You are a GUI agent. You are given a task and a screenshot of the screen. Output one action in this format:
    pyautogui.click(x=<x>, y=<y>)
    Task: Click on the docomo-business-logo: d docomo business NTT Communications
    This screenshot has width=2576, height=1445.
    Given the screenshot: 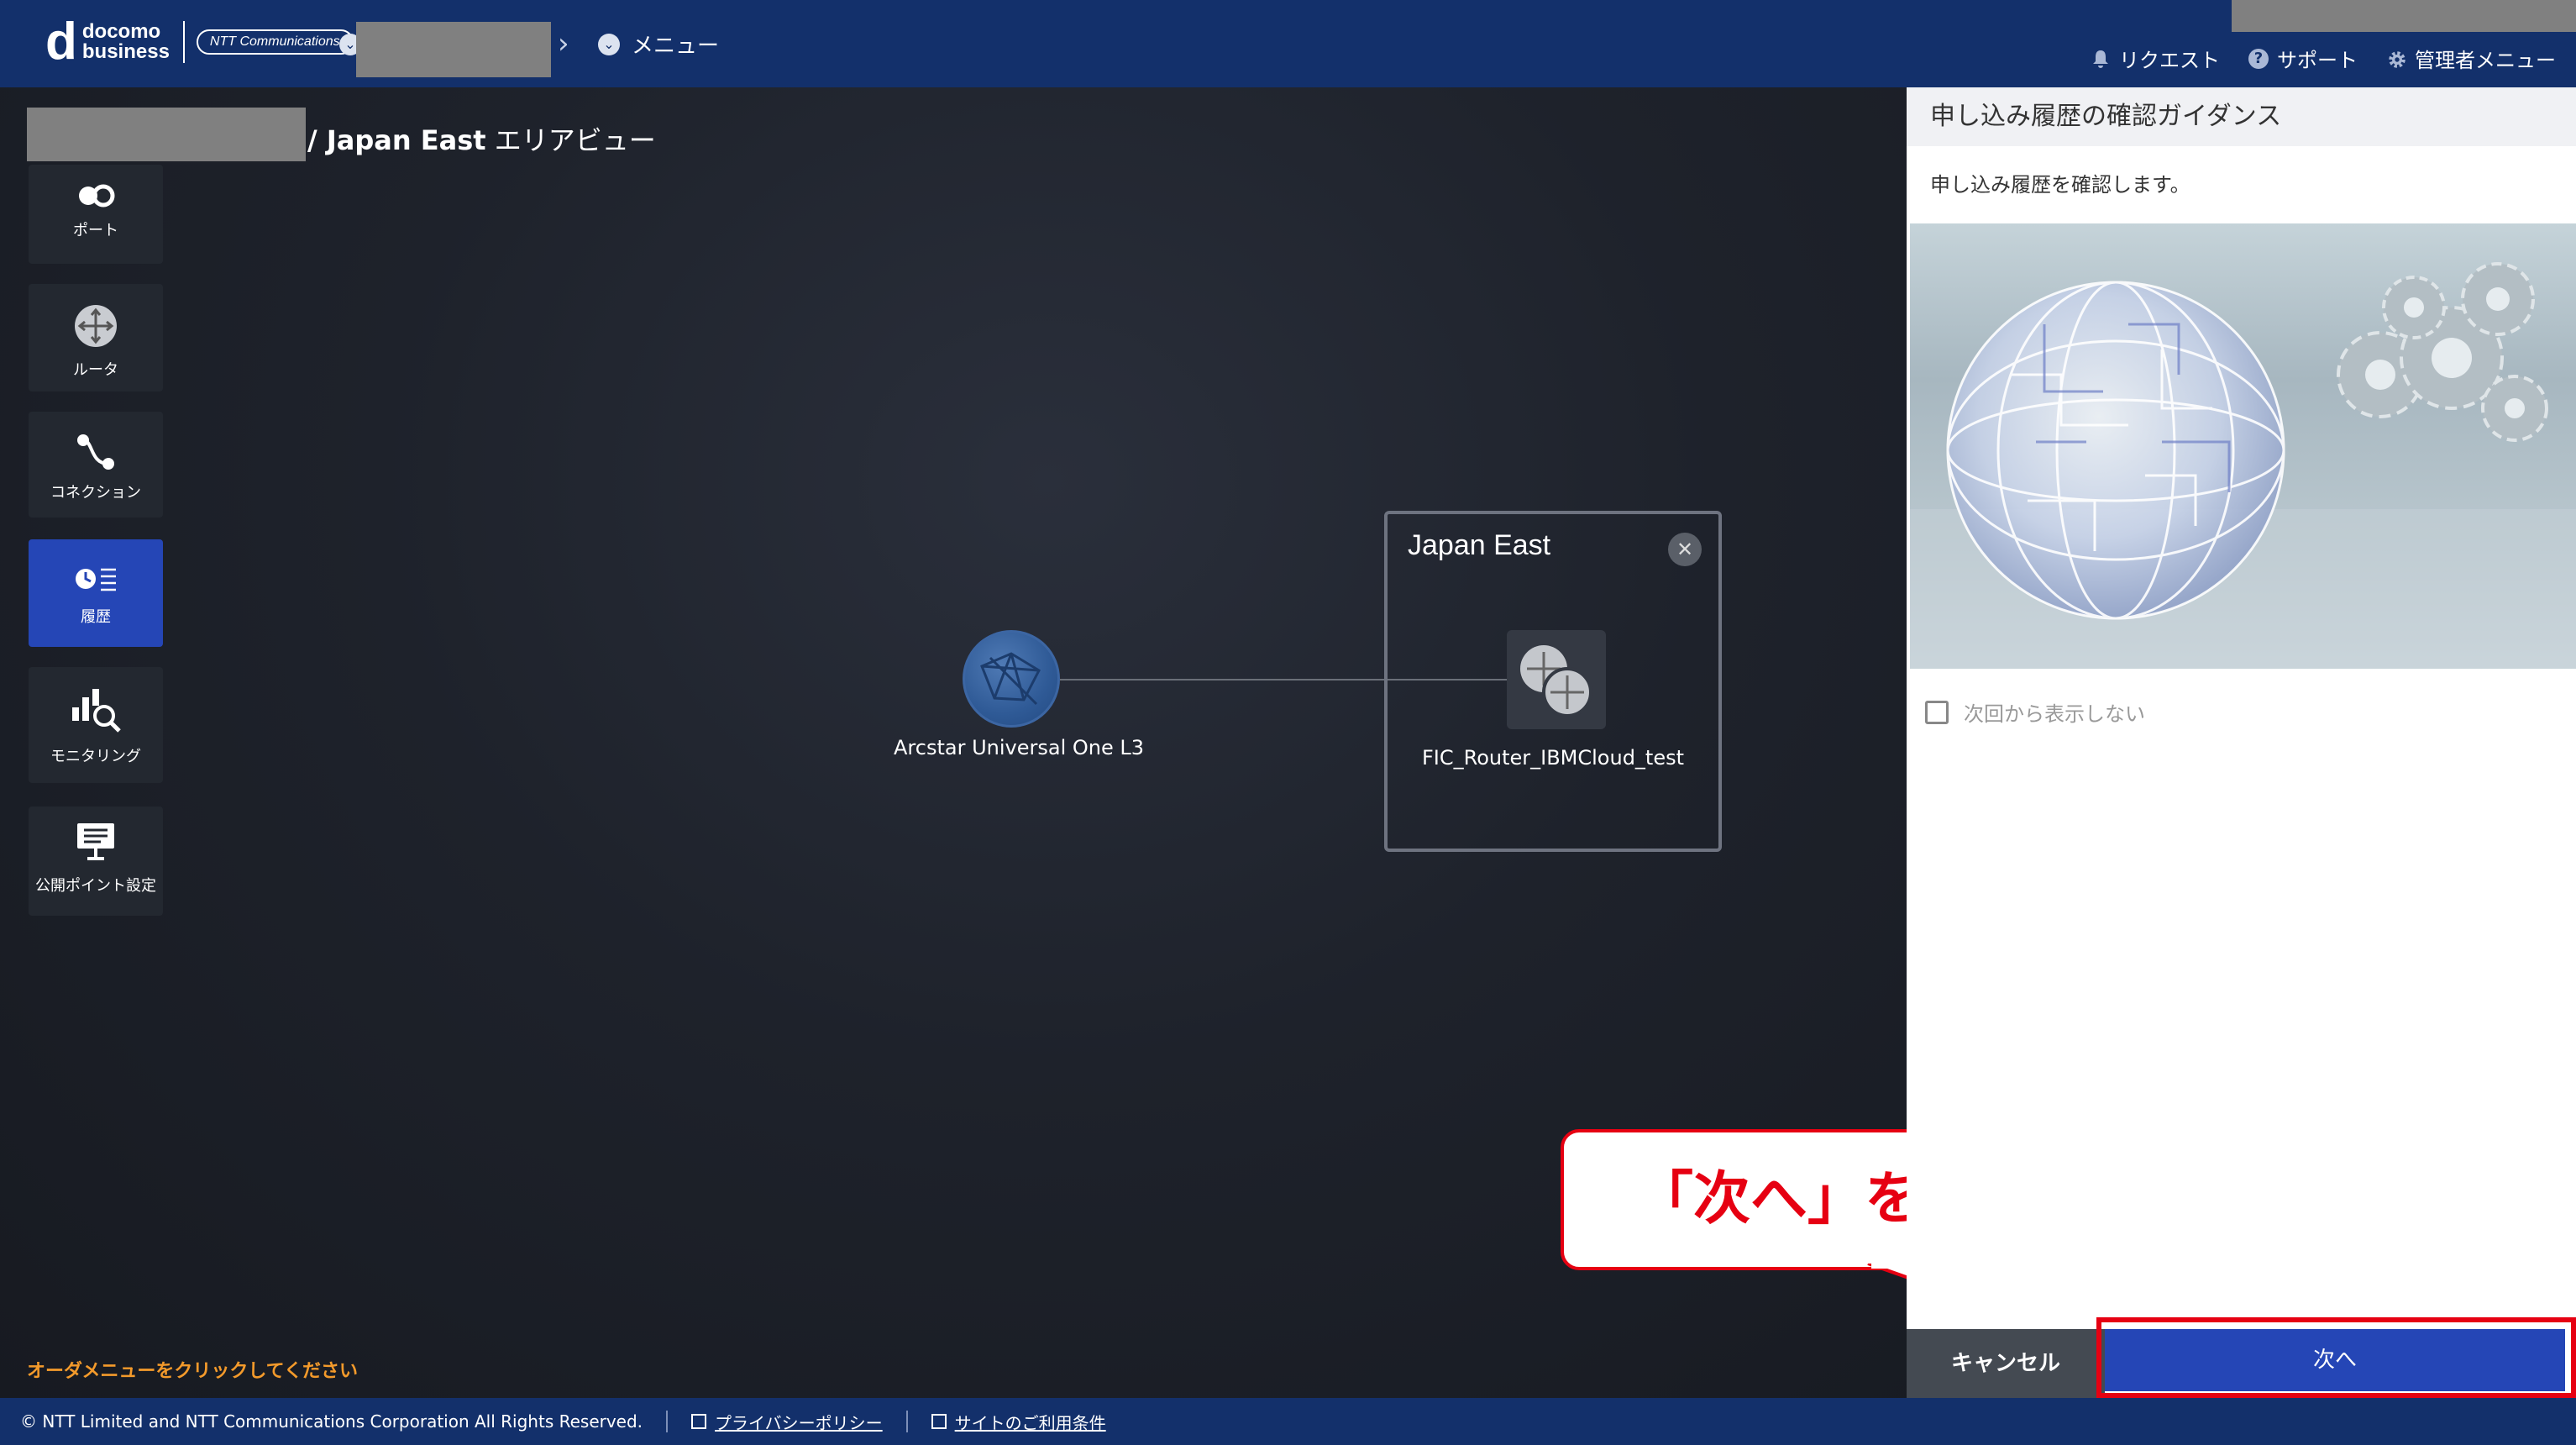 What is the action you would take?
    pyautogui.click(x=199, y=42)
    